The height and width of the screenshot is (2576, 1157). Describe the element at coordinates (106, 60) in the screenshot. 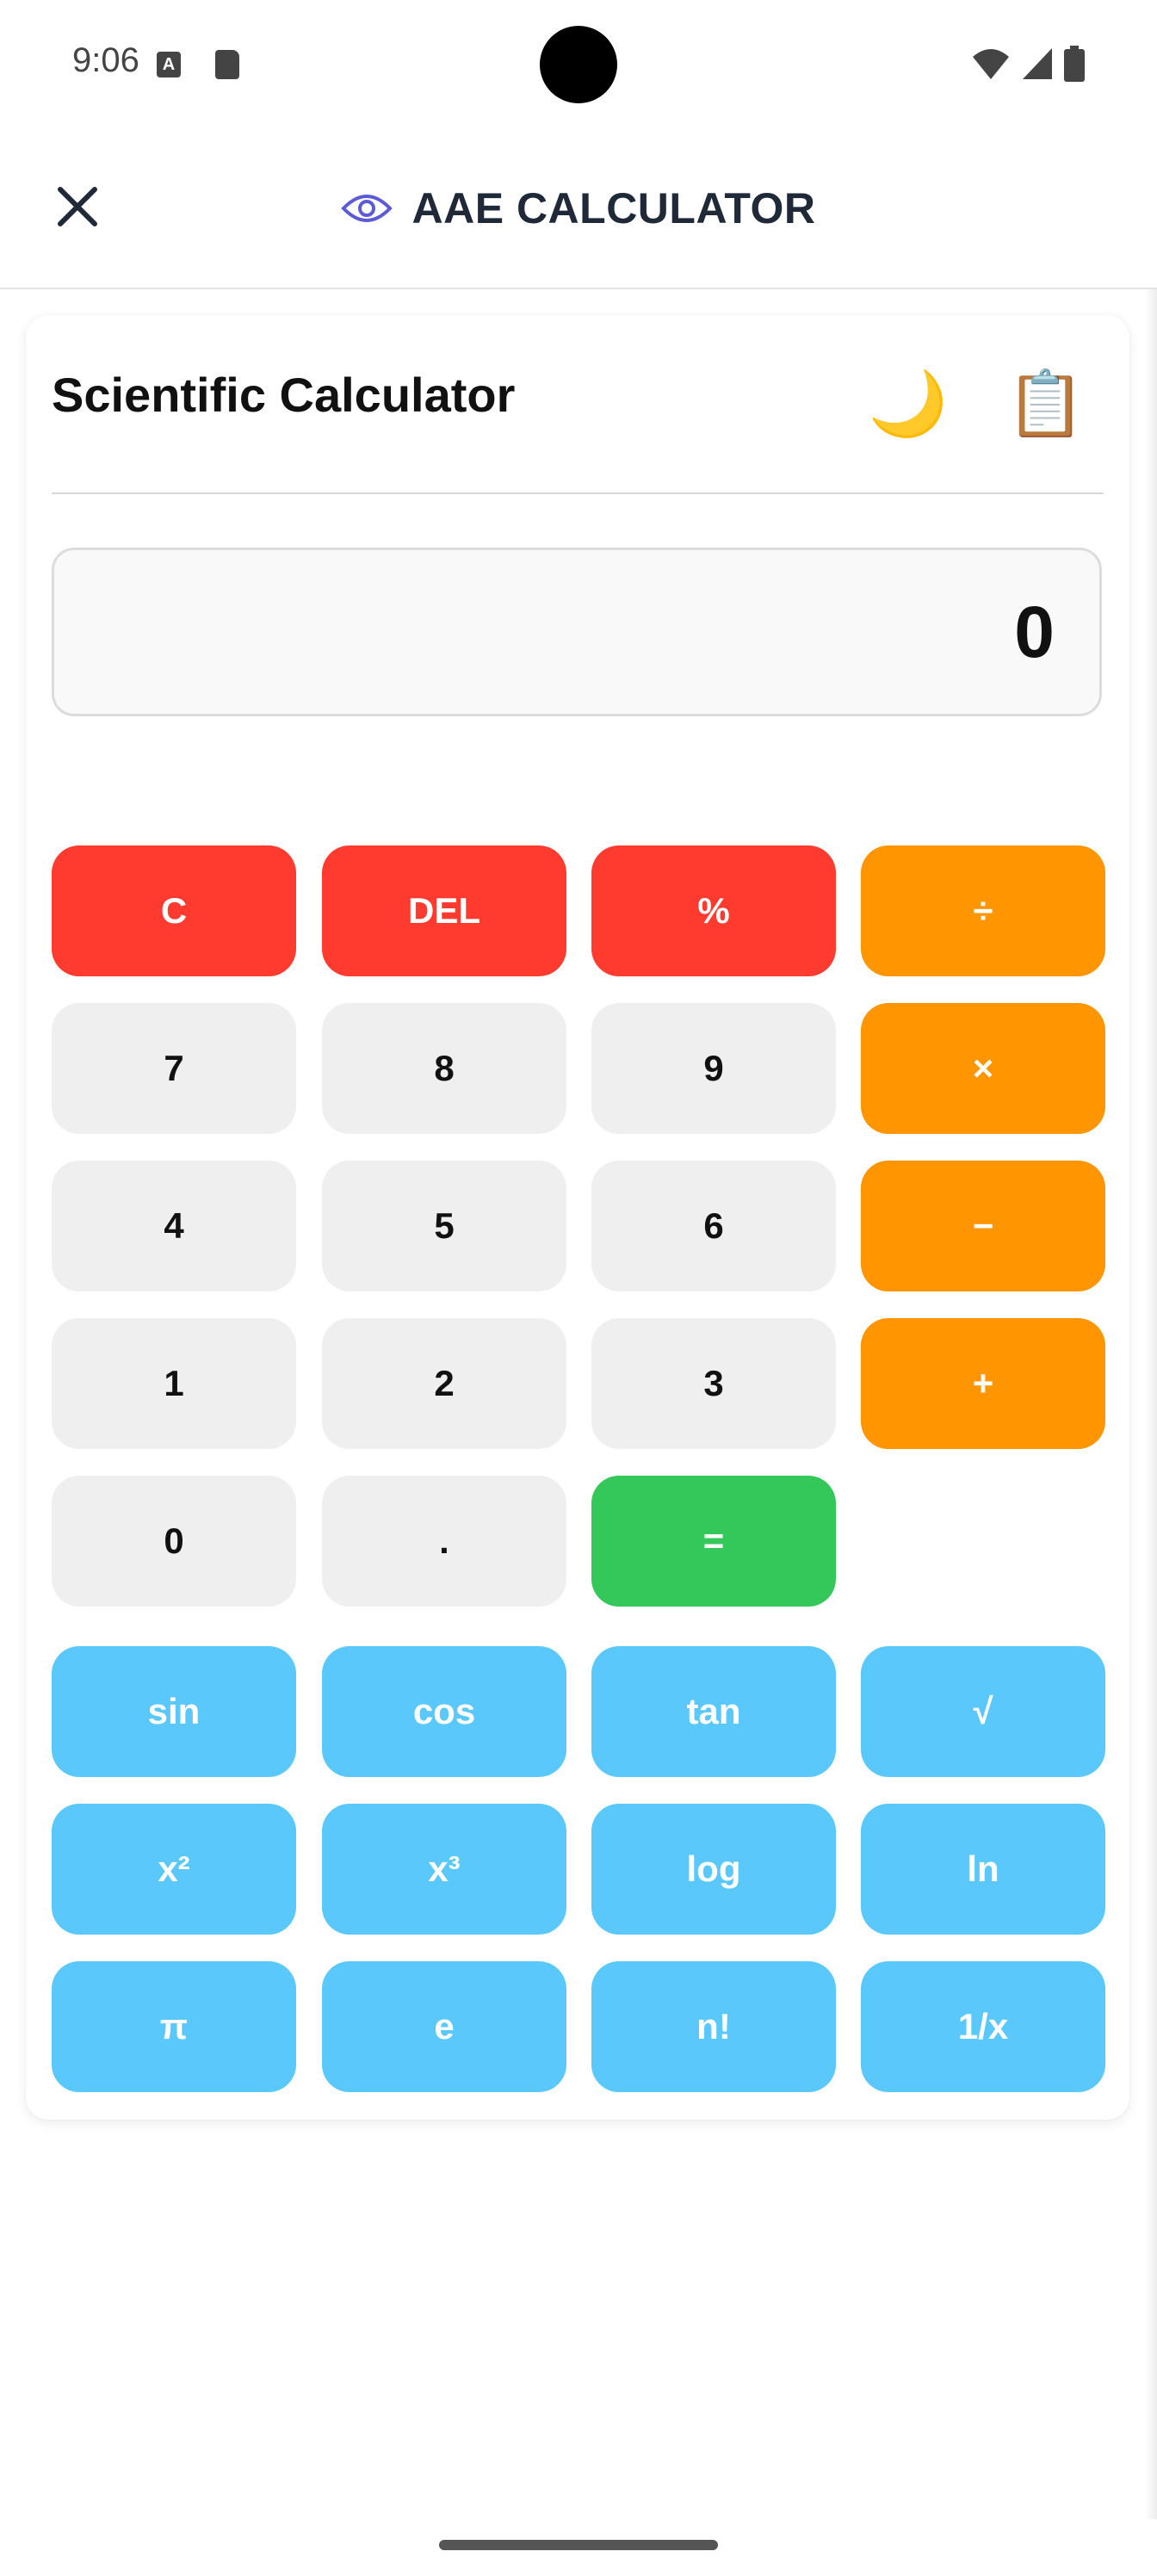

I see `status-time: 9:06` at that location.